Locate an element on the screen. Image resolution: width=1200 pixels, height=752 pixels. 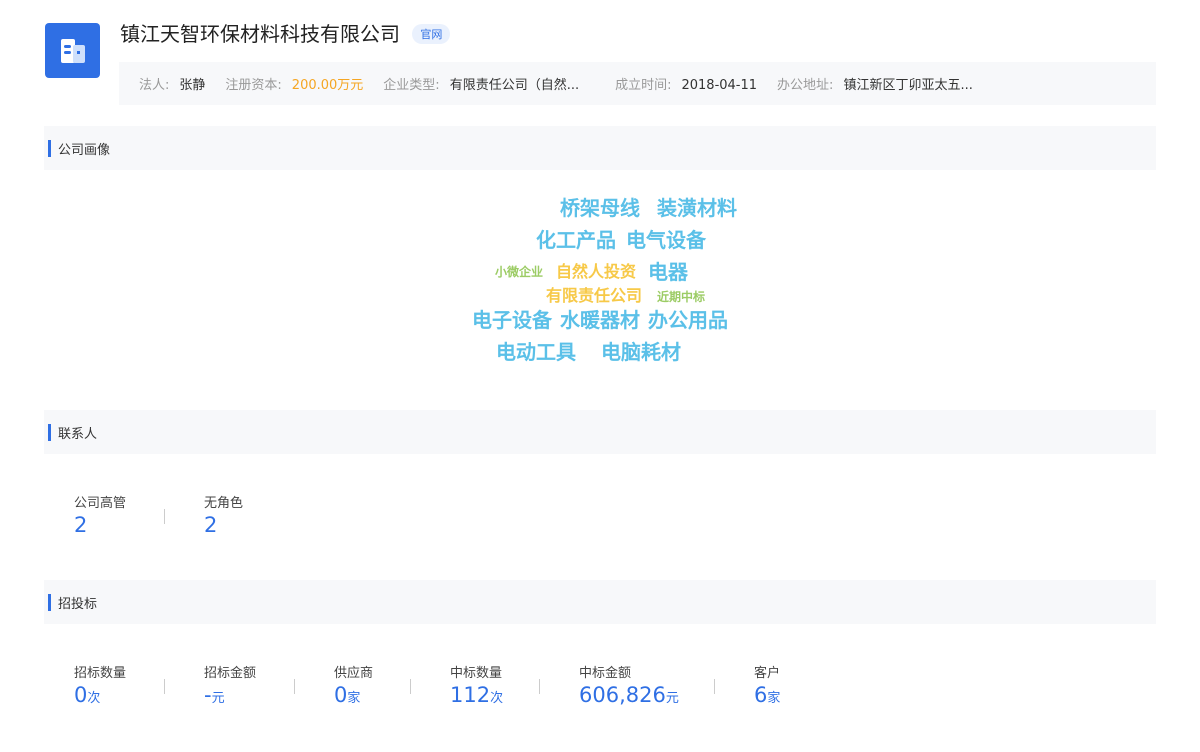
stat-tender-count: 招标数量 0次 is located at coordinates (119, 684).